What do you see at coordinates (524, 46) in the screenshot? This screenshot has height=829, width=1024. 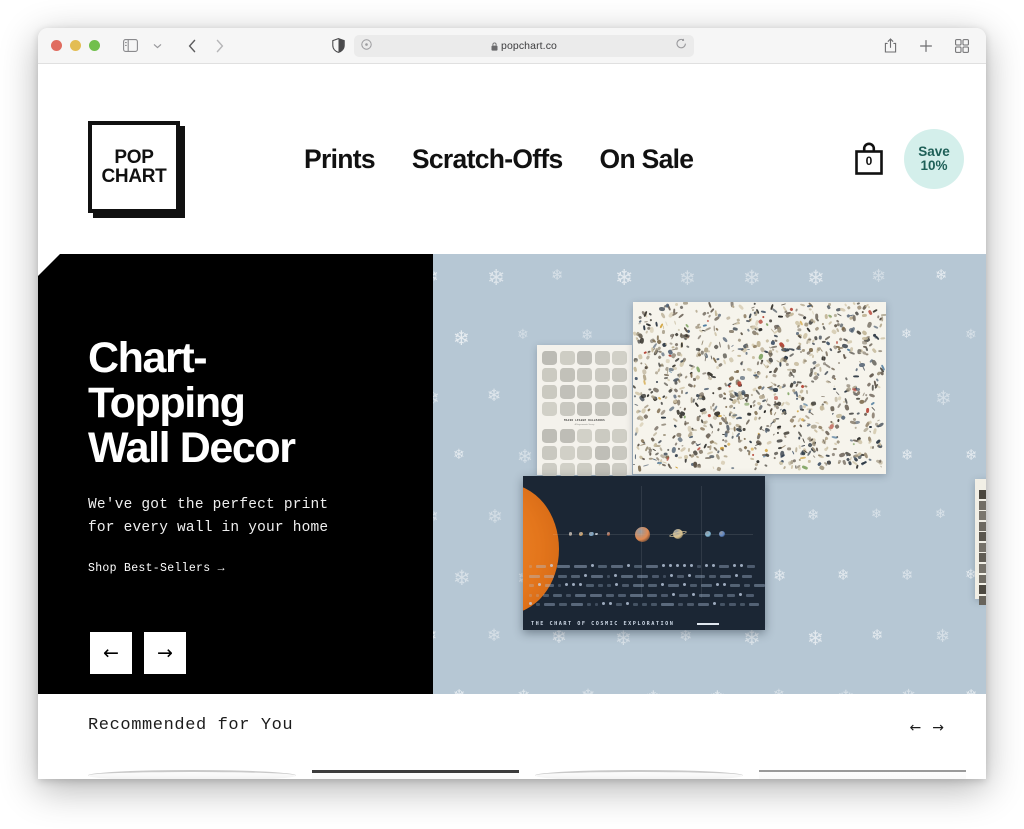 I see `address-bar: popchart.co` at bounding box center [524, 46].